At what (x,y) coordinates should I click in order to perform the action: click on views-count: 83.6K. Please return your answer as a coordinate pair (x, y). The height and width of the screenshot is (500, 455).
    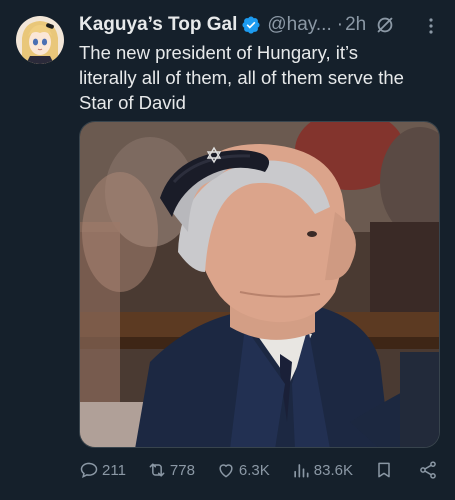
    Looking at the image, I should click on (333, 470).